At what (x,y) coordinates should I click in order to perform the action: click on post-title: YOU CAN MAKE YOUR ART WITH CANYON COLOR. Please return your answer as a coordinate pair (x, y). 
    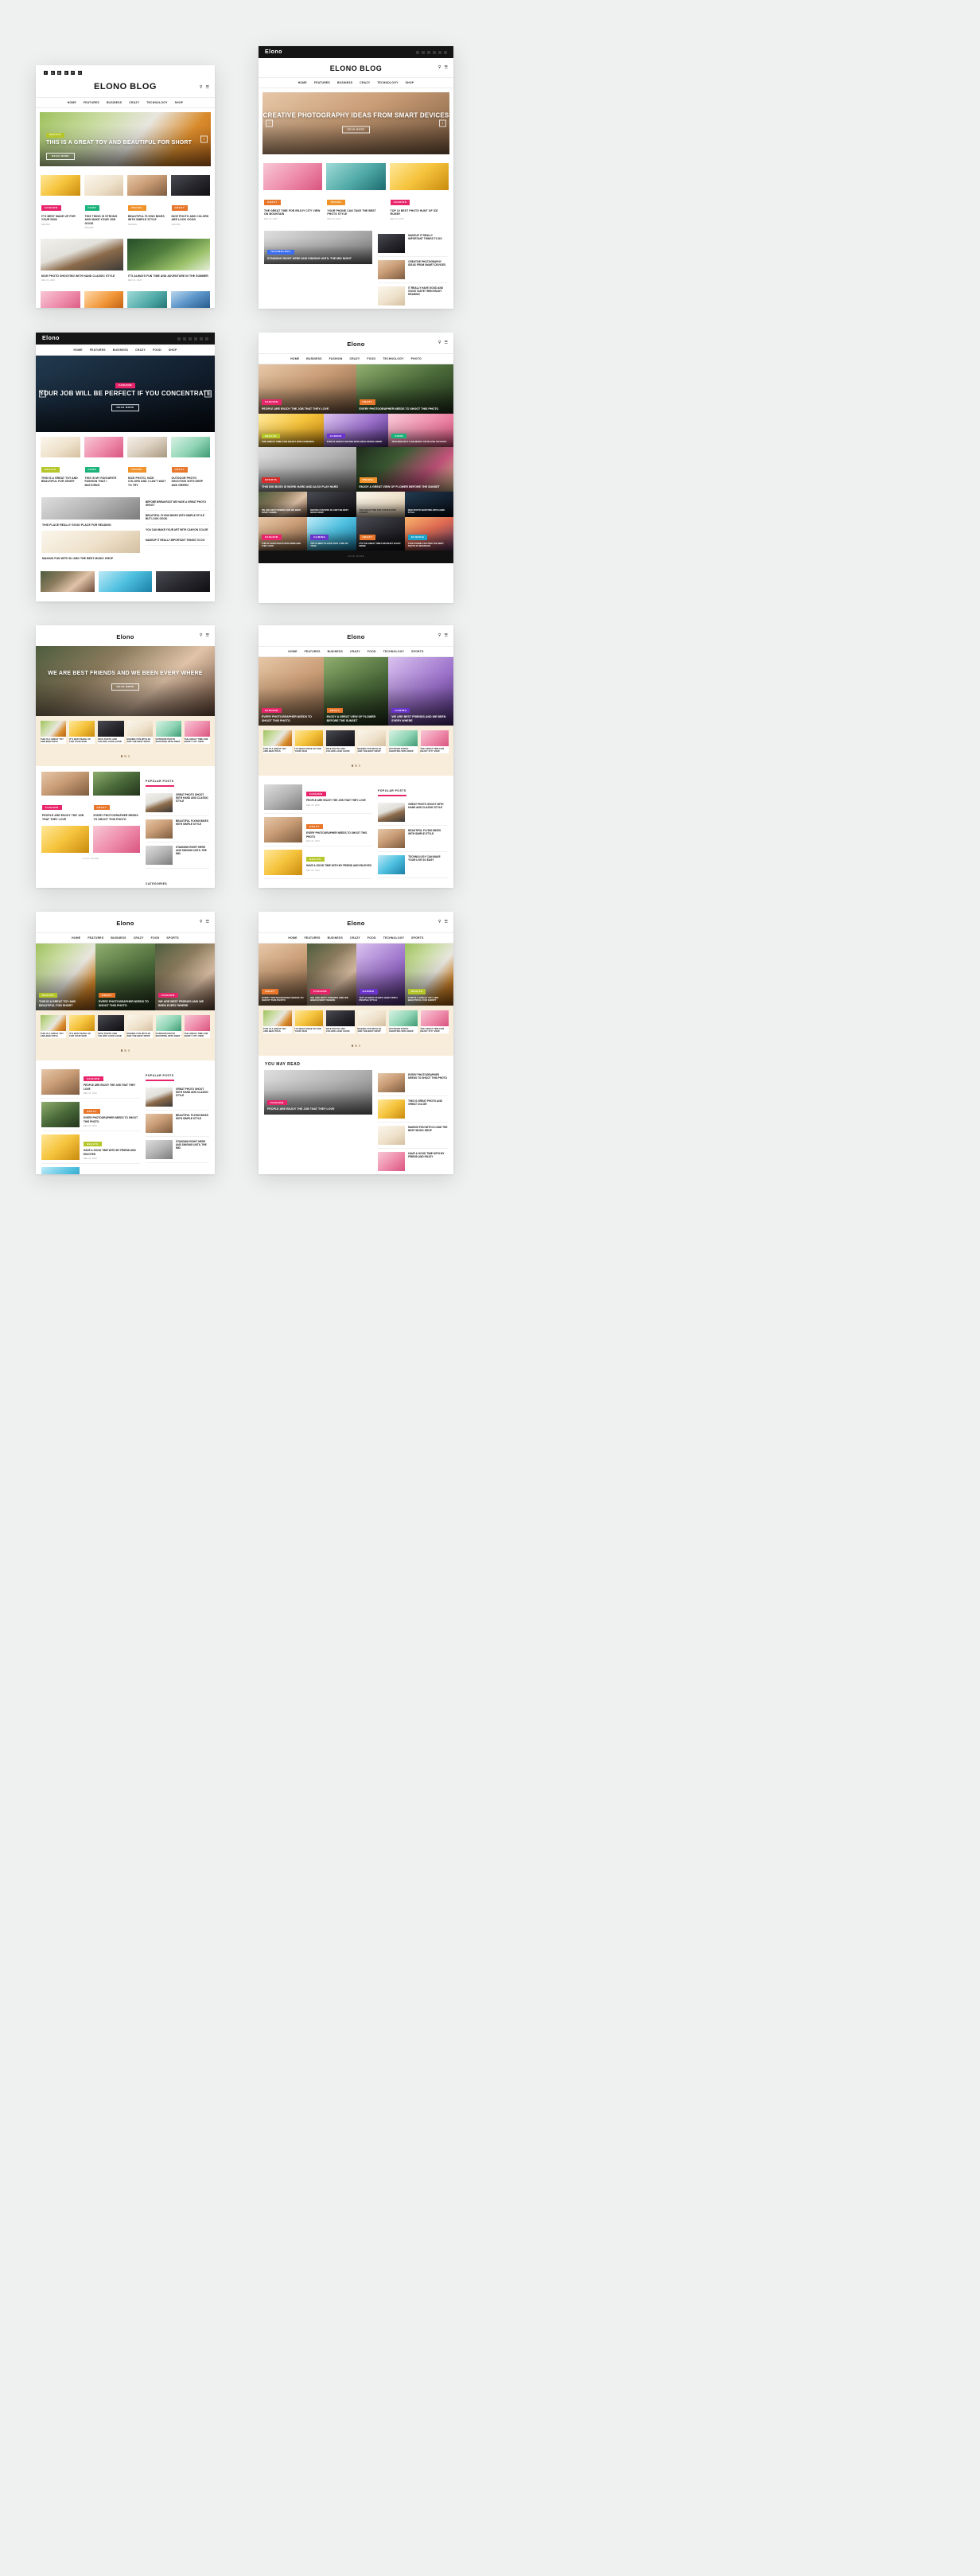
    Looking at the image, I should click on (177, 529).